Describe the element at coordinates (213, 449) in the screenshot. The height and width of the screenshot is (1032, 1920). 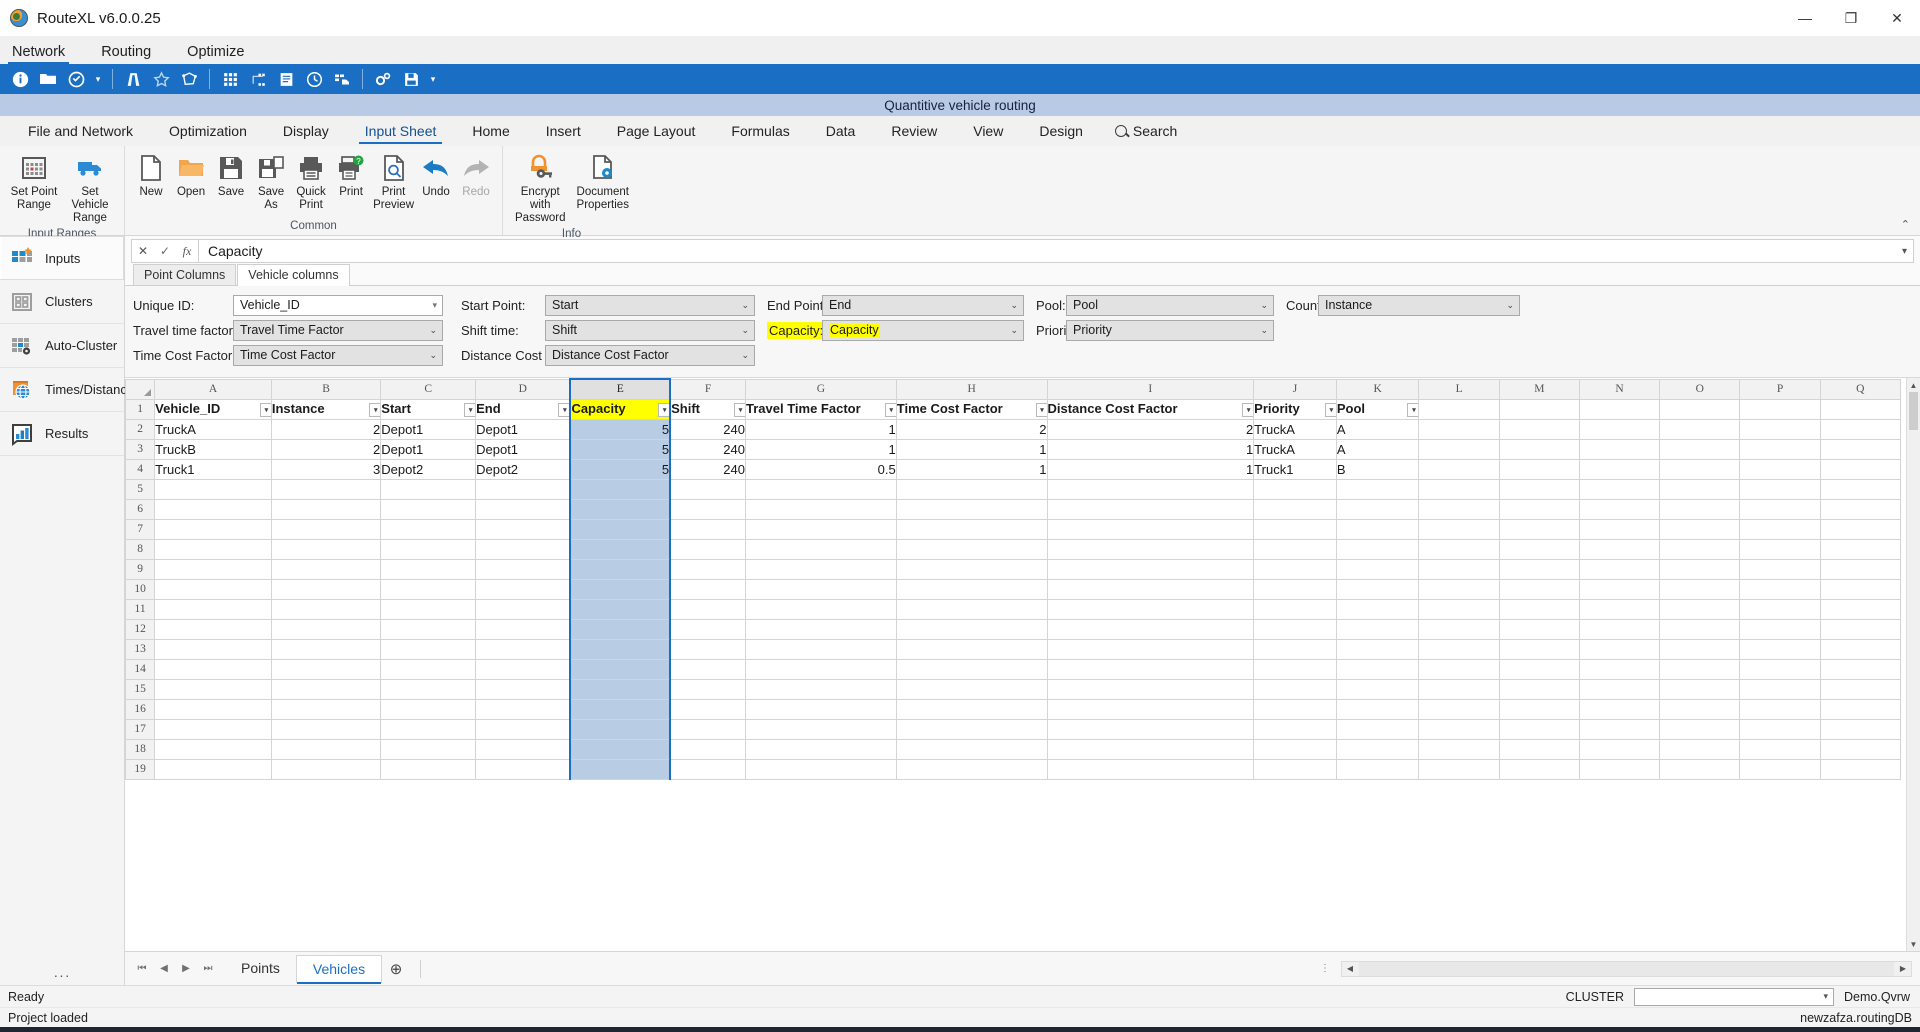
I see `cell-vehicle-id: TruckB` at that location.